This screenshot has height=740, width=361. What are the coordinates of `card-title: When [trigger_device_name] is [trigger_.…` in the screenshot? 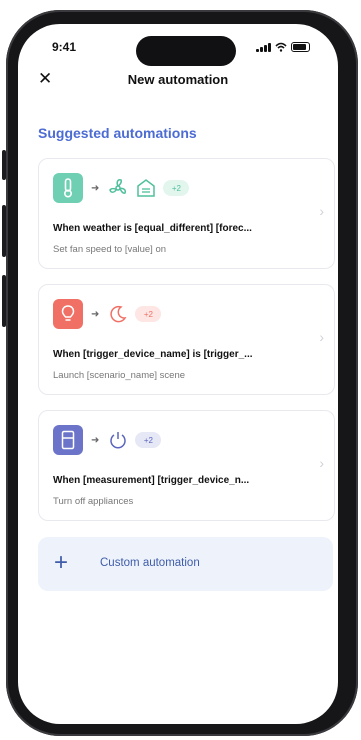 It's located at (153, 354).